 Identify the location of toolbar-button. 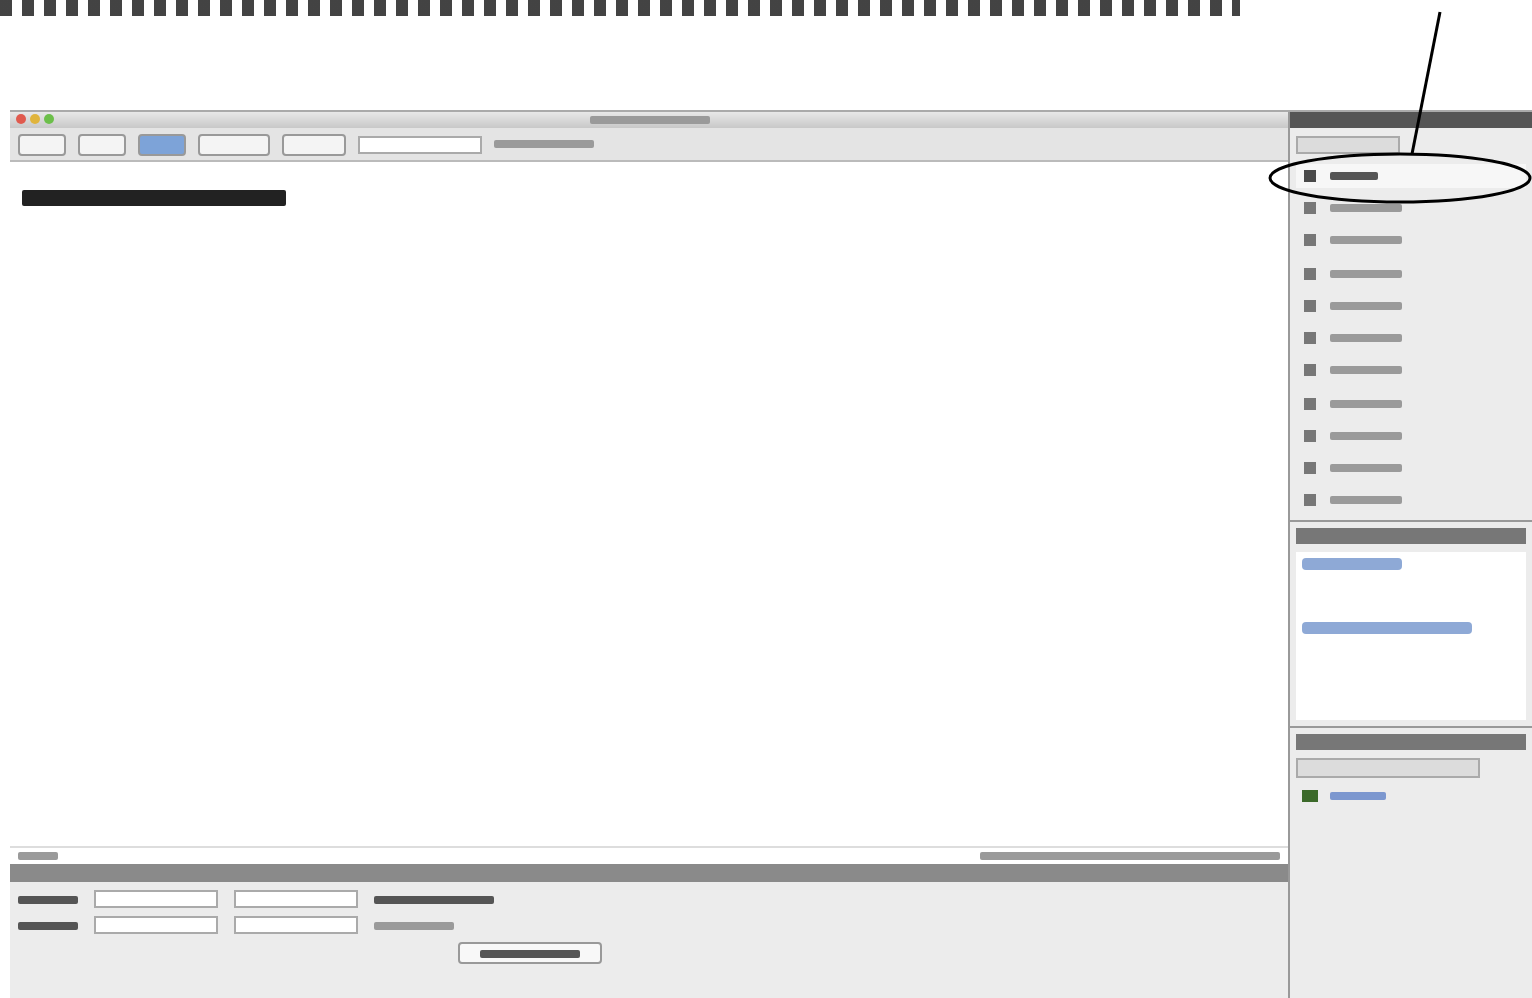
(314, 144).